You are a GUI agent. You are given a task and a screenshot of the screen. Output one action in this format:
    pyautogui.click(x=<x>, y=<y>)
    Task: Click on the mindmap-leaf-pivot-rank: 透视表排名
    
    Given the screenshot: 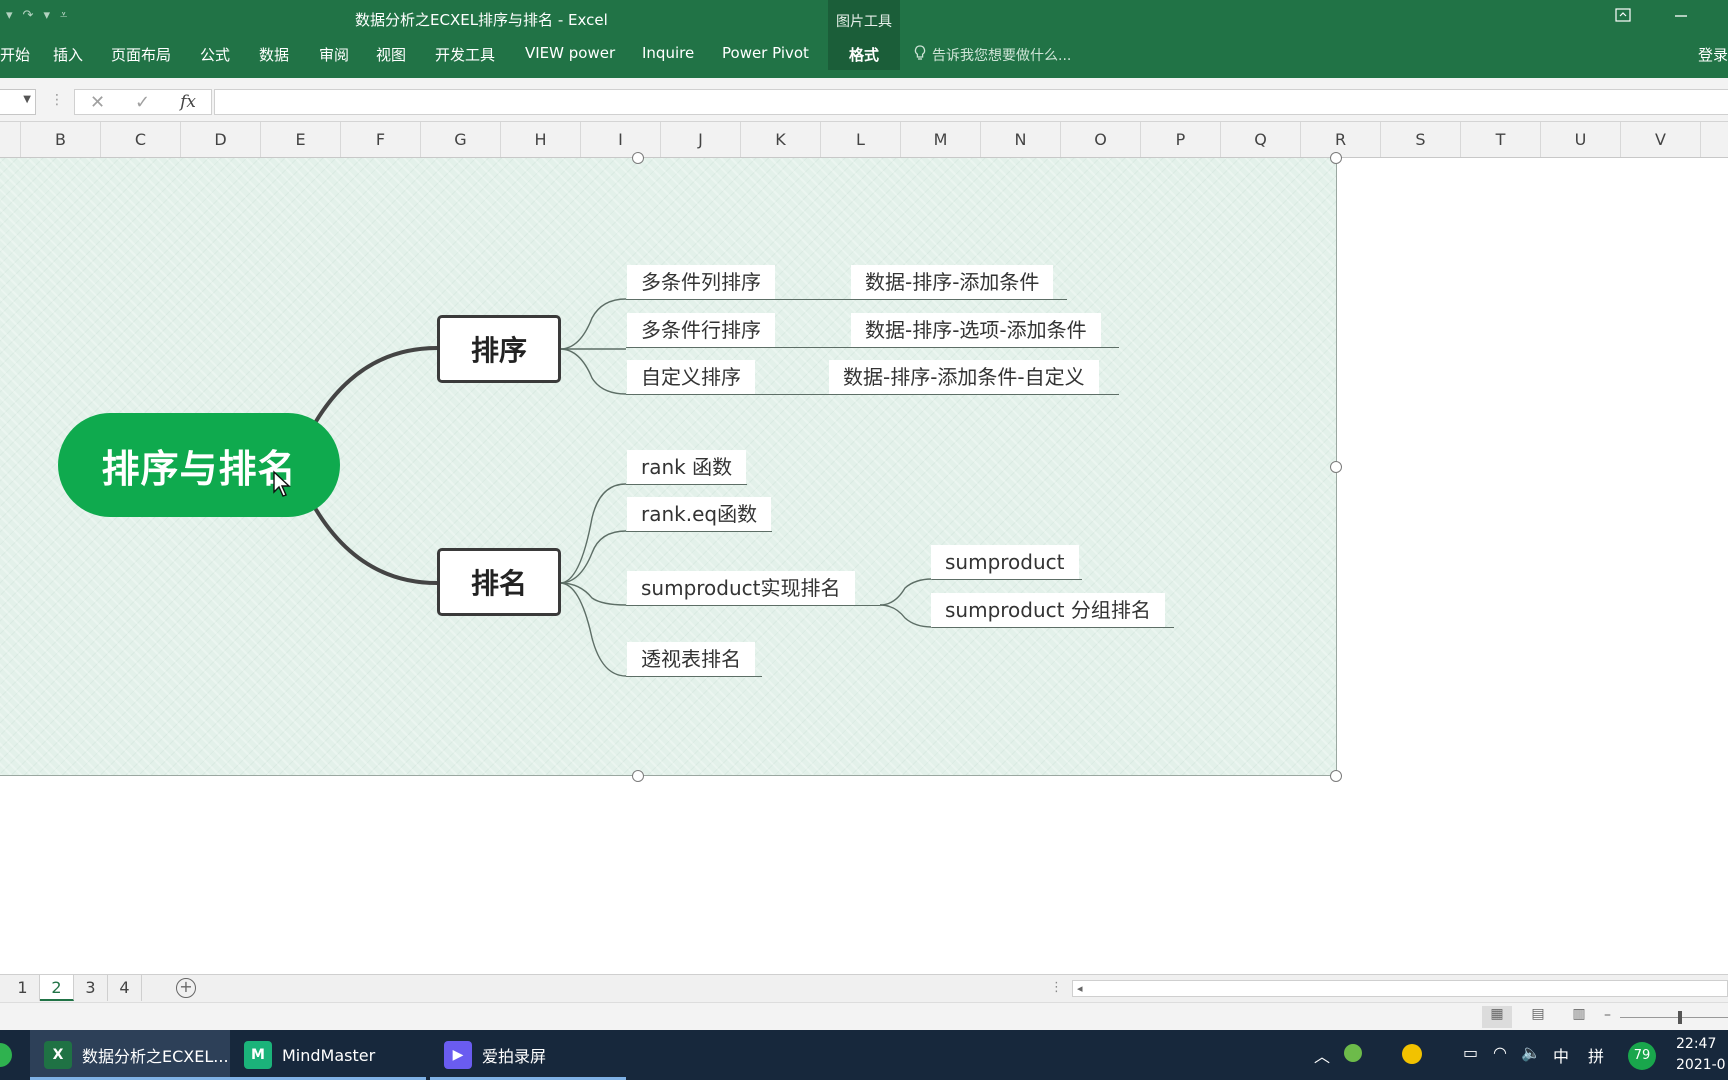 What is the action you would take?
    pyautogui.click(x=691, y=659)
    